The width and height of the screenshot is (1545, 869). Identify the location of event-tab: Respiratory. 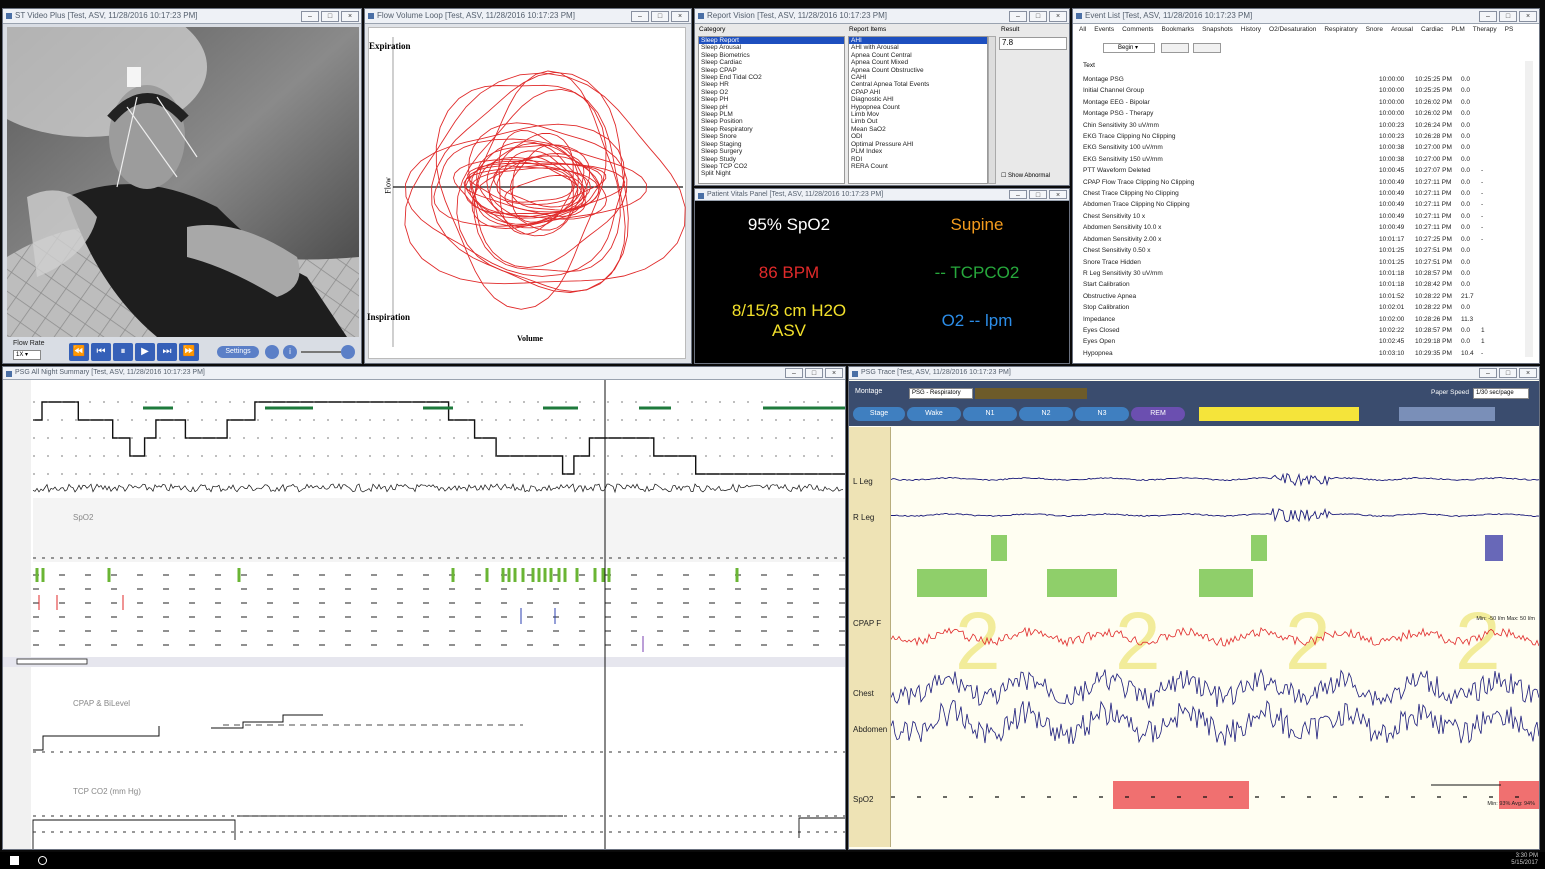
(1340, 31).